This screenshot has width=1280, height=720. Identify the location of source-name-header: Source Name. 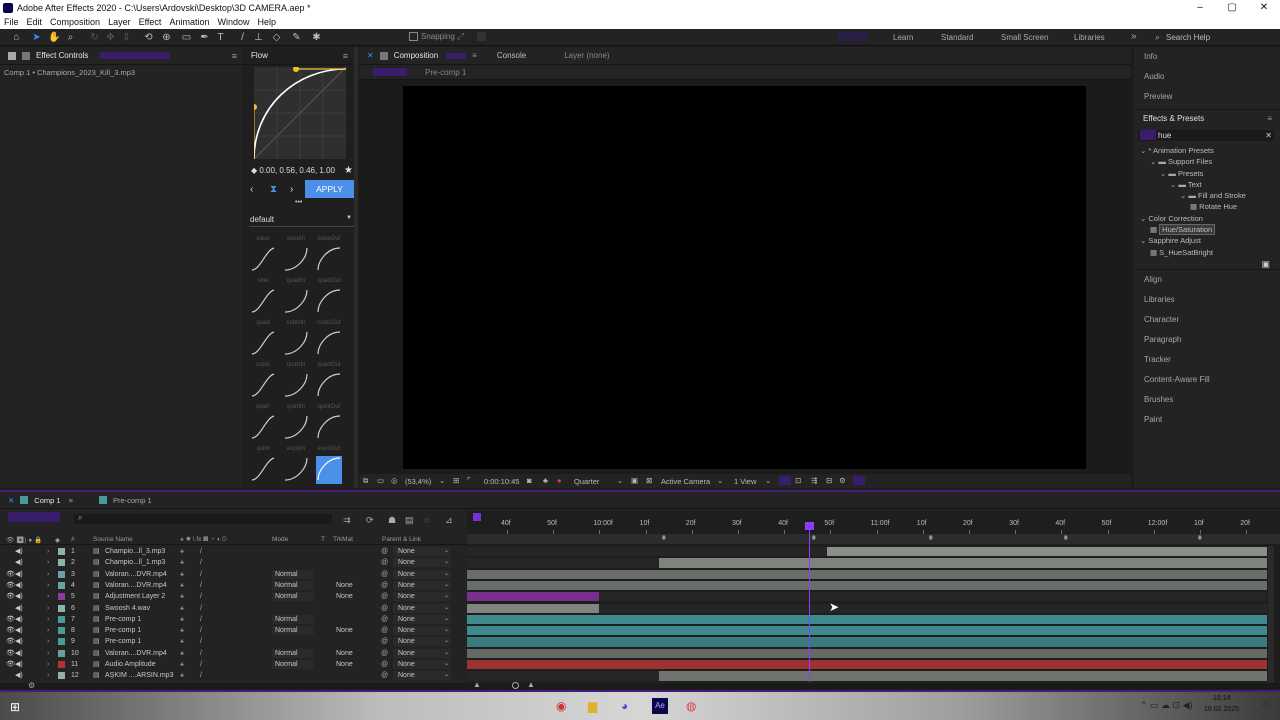
(113, 539).